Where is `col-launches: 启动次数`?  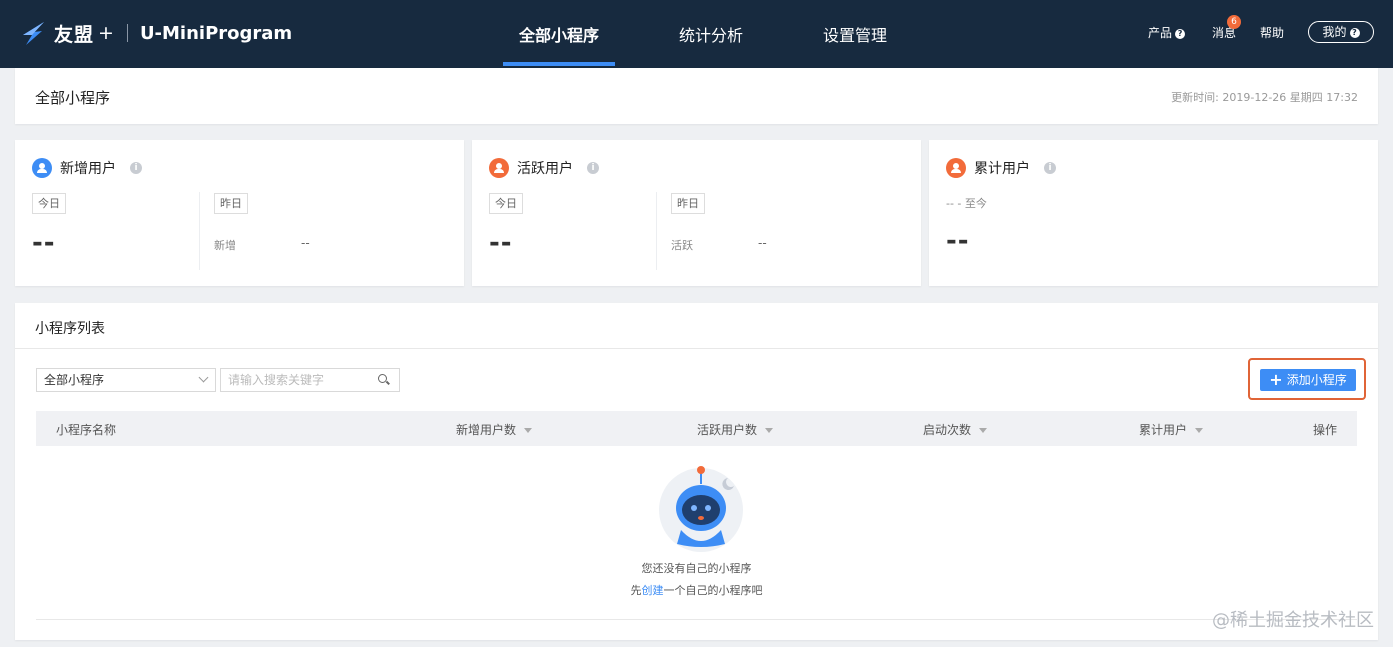
col-launches: 启动次数 is located at coordinates (955, 429).